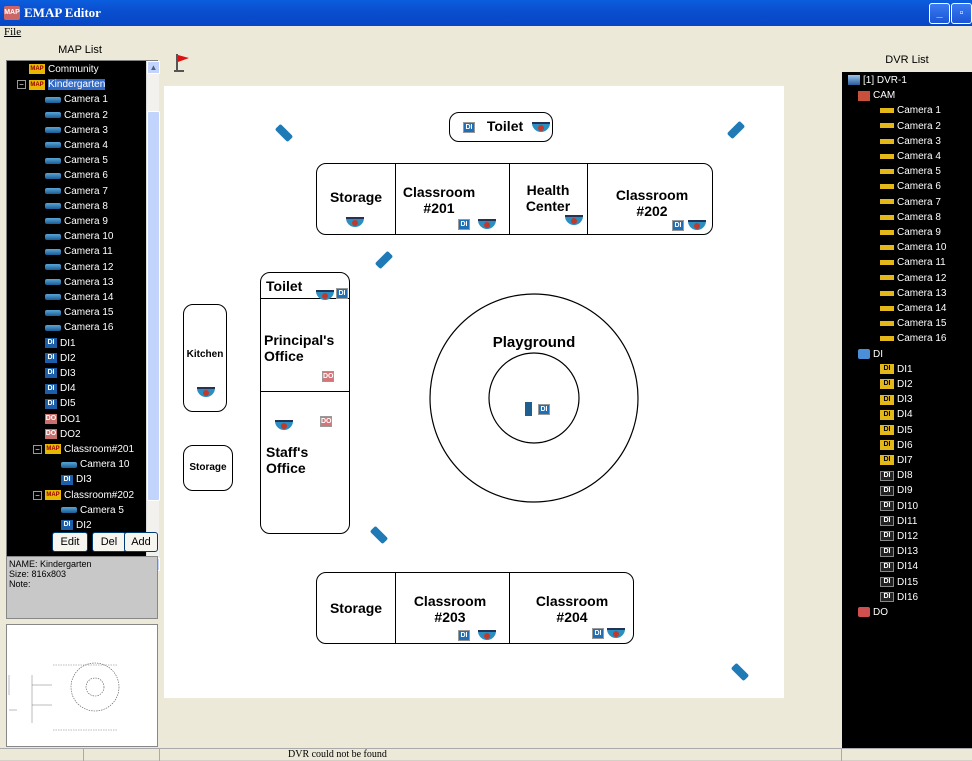 The width and height of the screenshot is (972, 761). Describe the element at coordinates (82, 685) in the screenshot. I see `map-thumbnail` at that location.